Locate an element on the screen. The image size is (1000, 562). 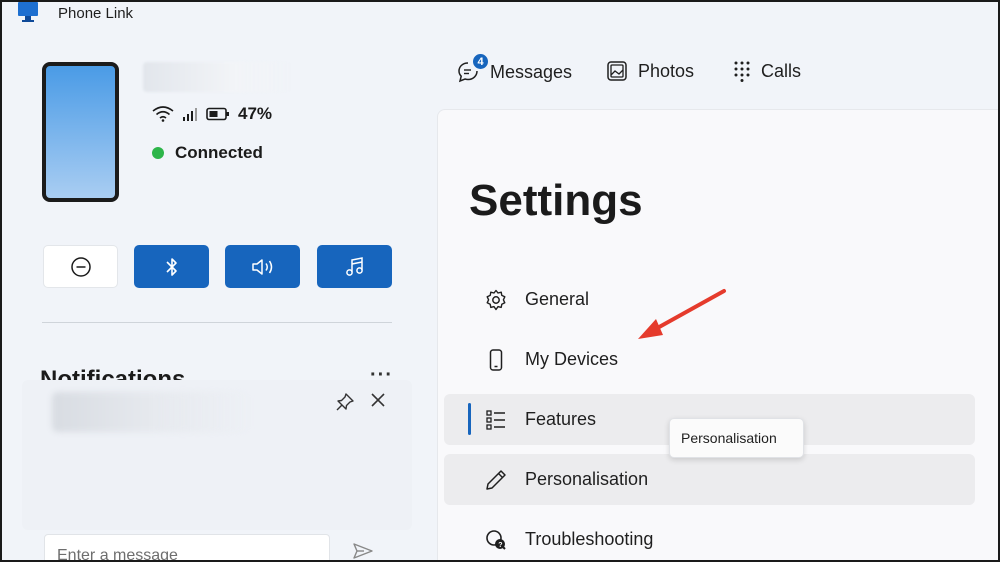
settings-item-label: My Devices is located at coordinates (572, 359).